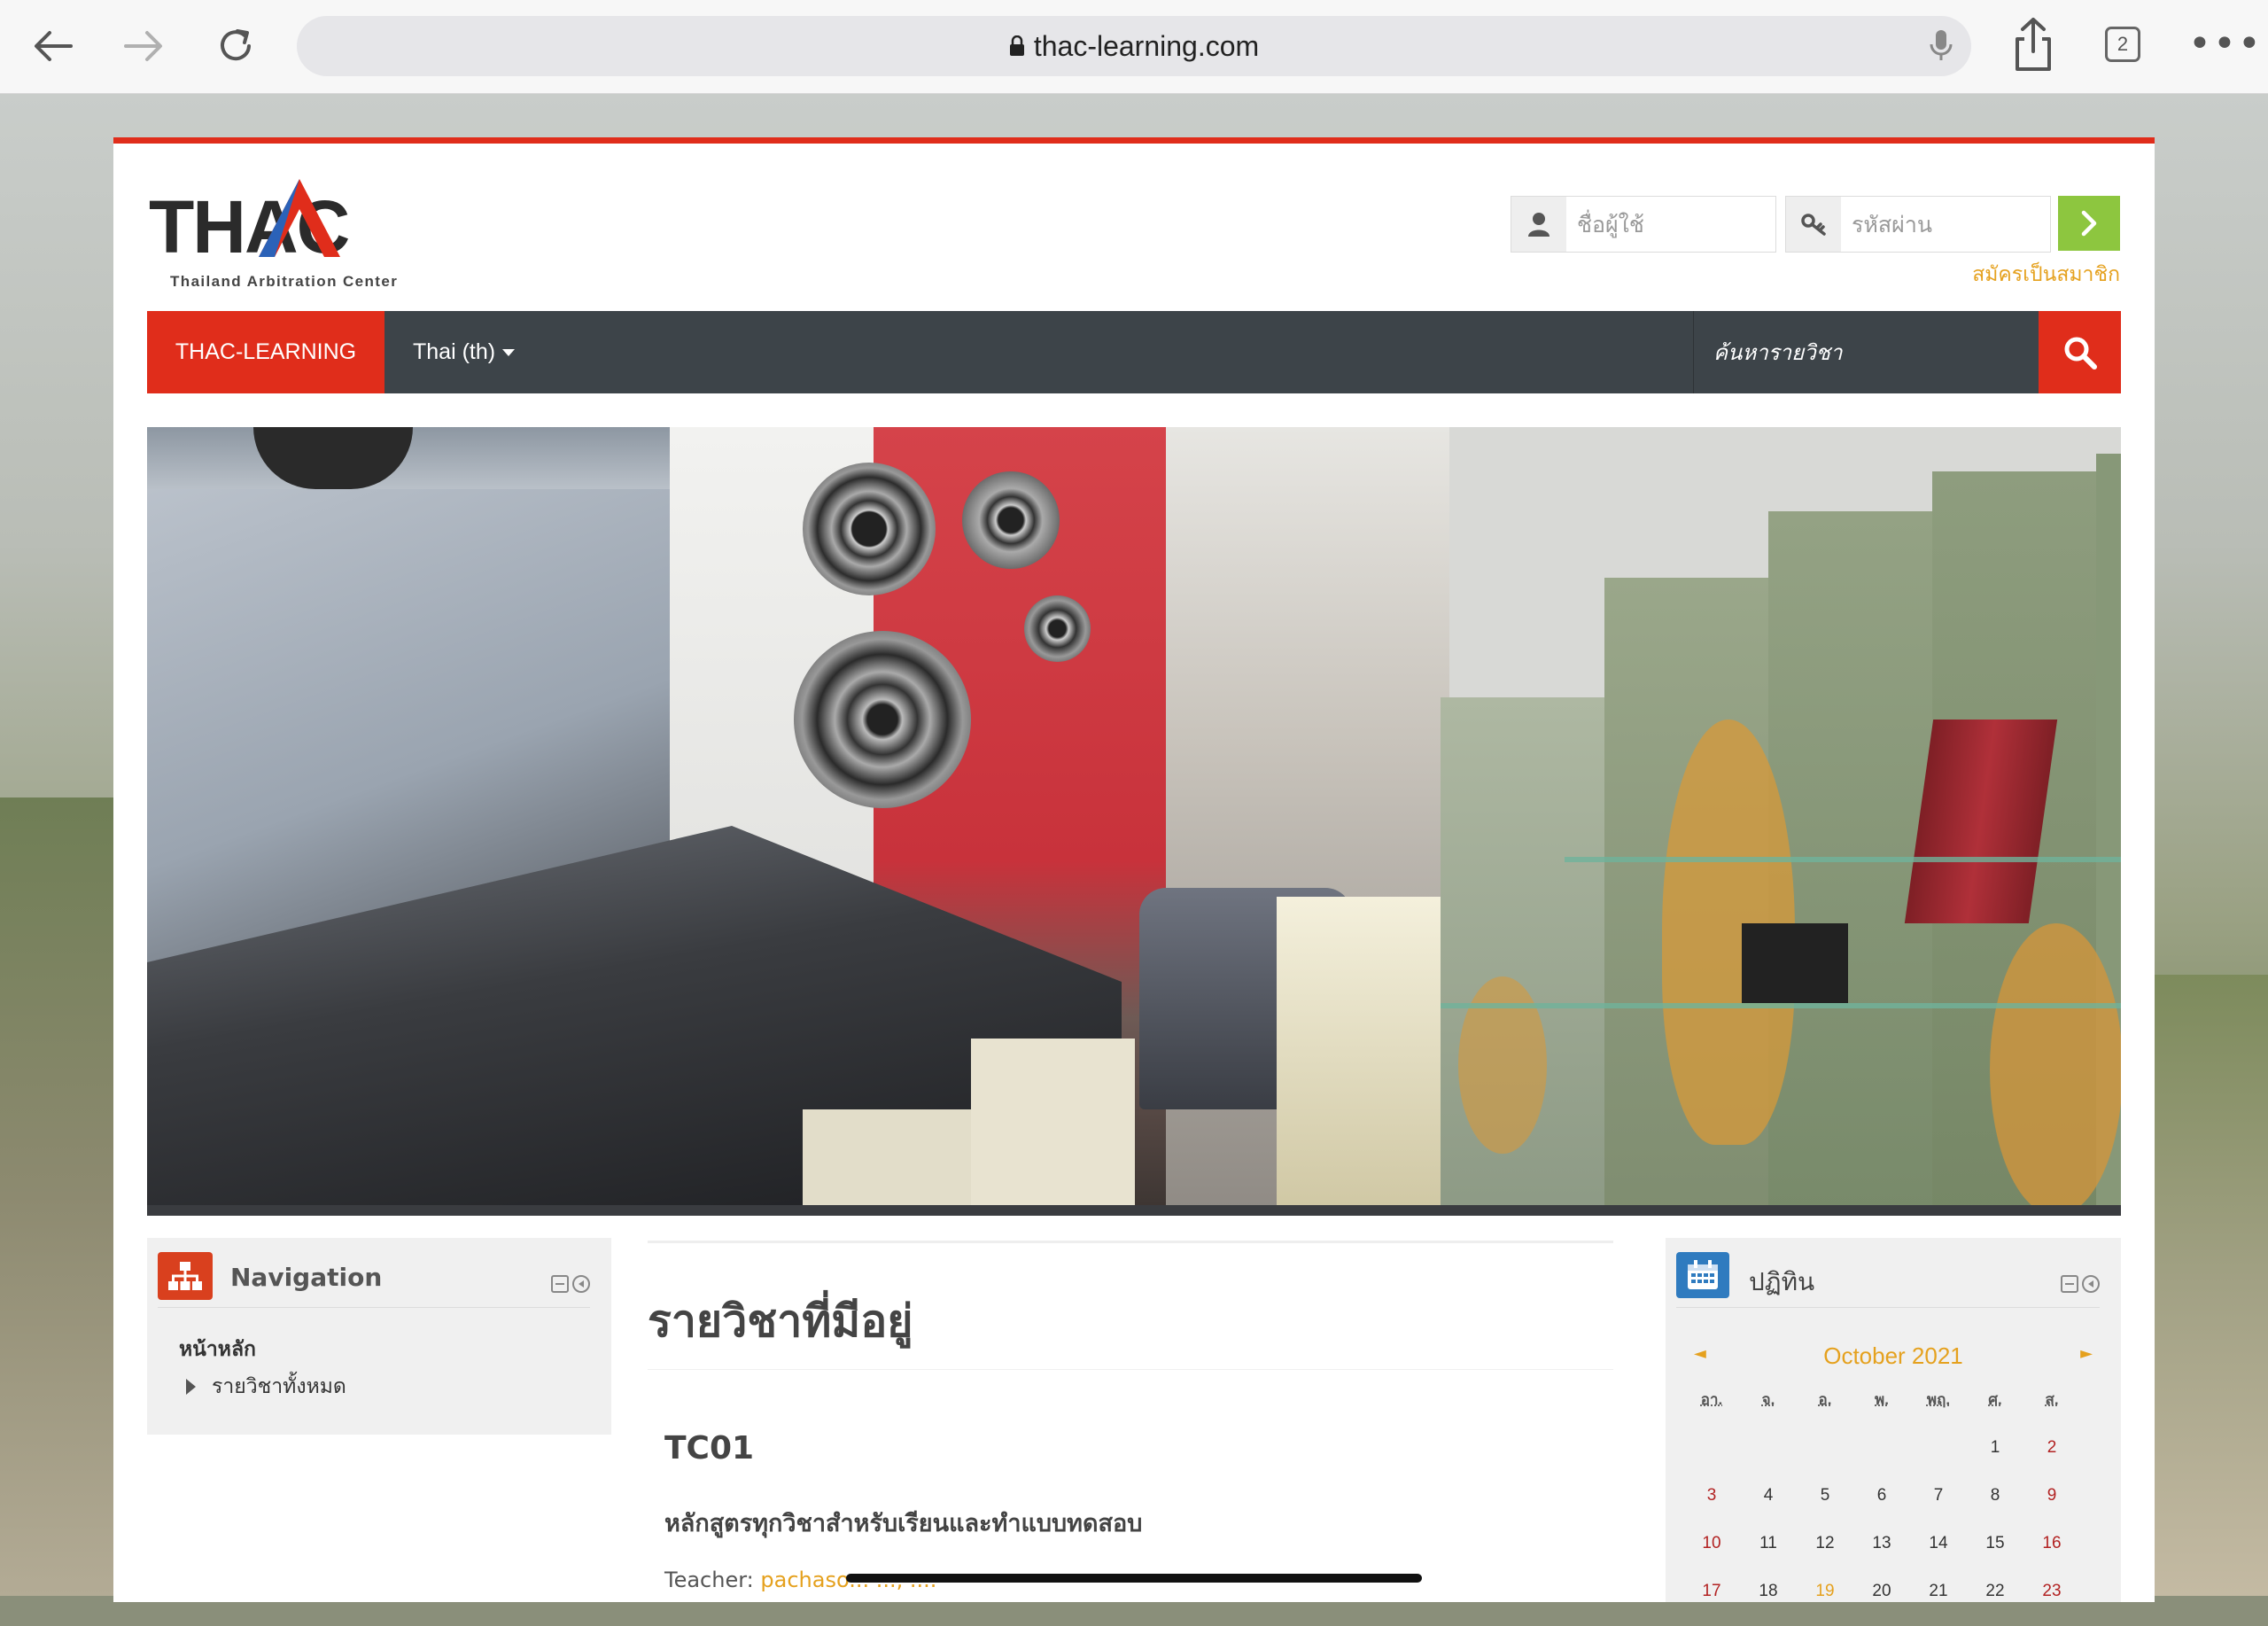  What do you see at coordinates (1711, 1554) in the screenshot?
I see `calendar-day: 10` at bounding box center [1711, 1554].